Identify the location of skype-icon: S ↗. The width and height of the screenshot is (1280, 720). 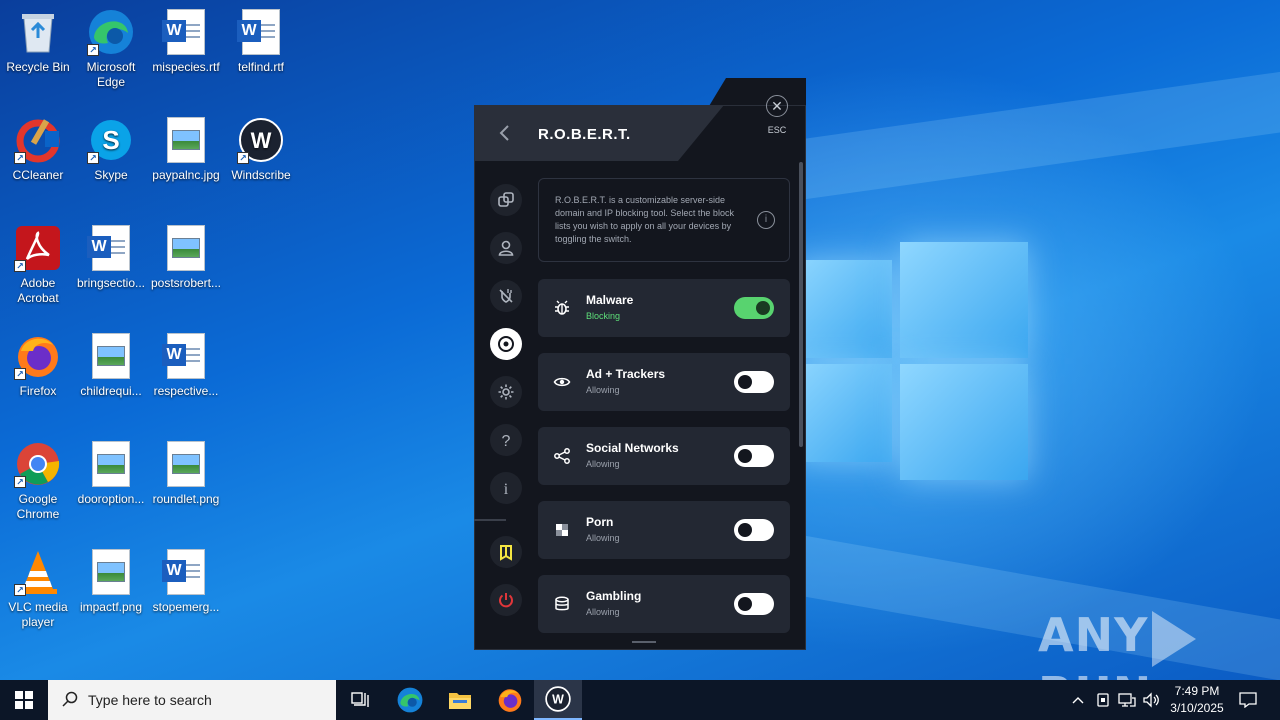
(111, 140).